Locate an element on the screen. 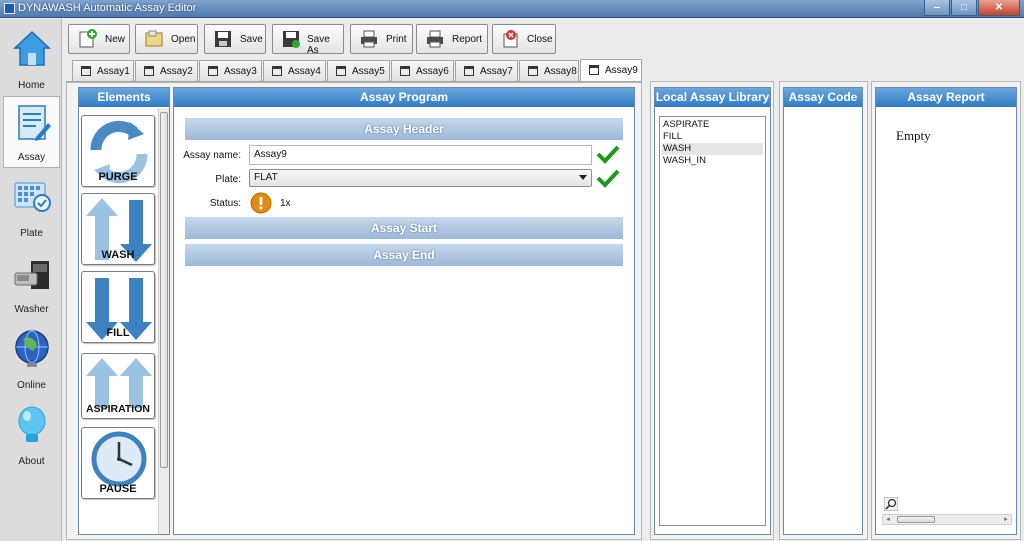 The width and height of the screenshot is (1024, 541). nav-washer: Washer is located at coordinates (31, 283).